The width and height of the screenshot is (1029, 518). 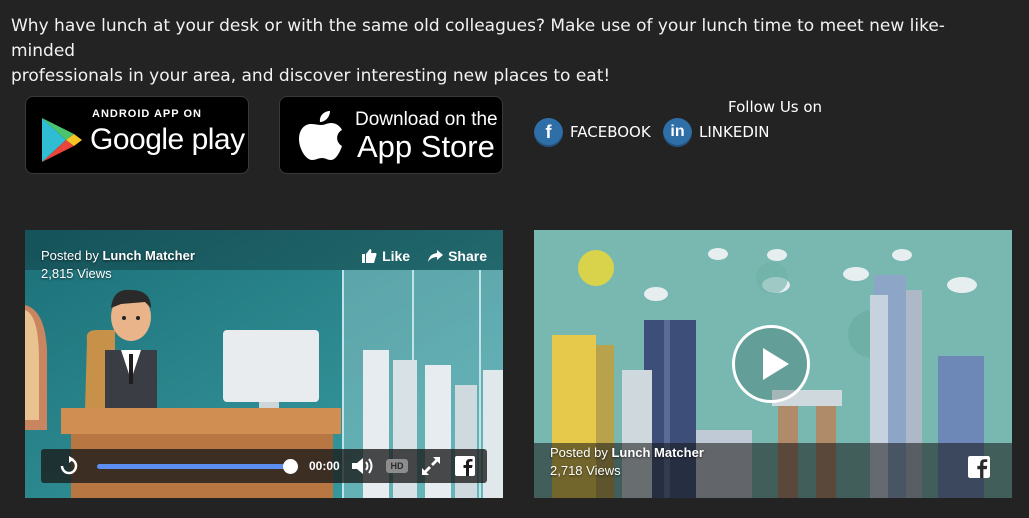 I want to click on like-label: Like, so click(x=396, y=256).